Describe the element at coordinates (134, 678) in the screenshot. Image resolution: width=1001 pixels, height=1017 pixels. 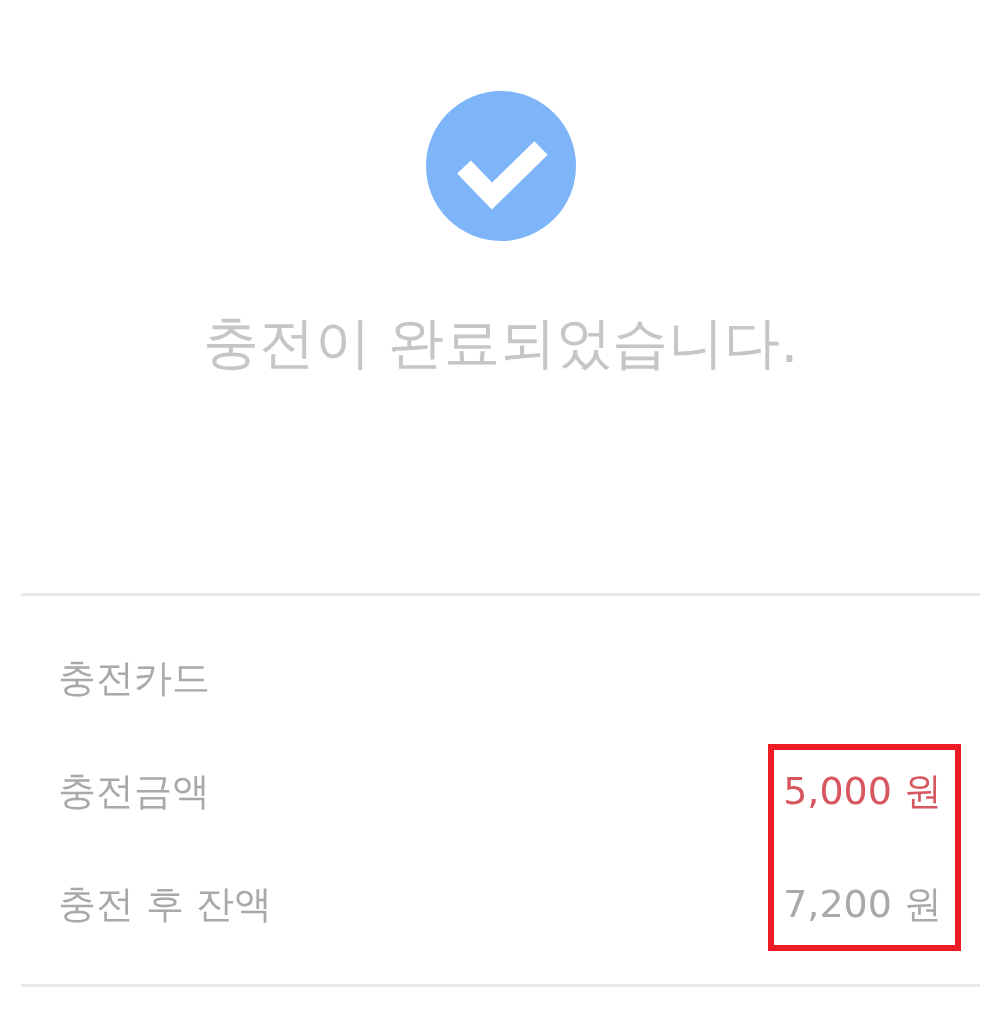
I see `detail-label: 충전카드` at that location.